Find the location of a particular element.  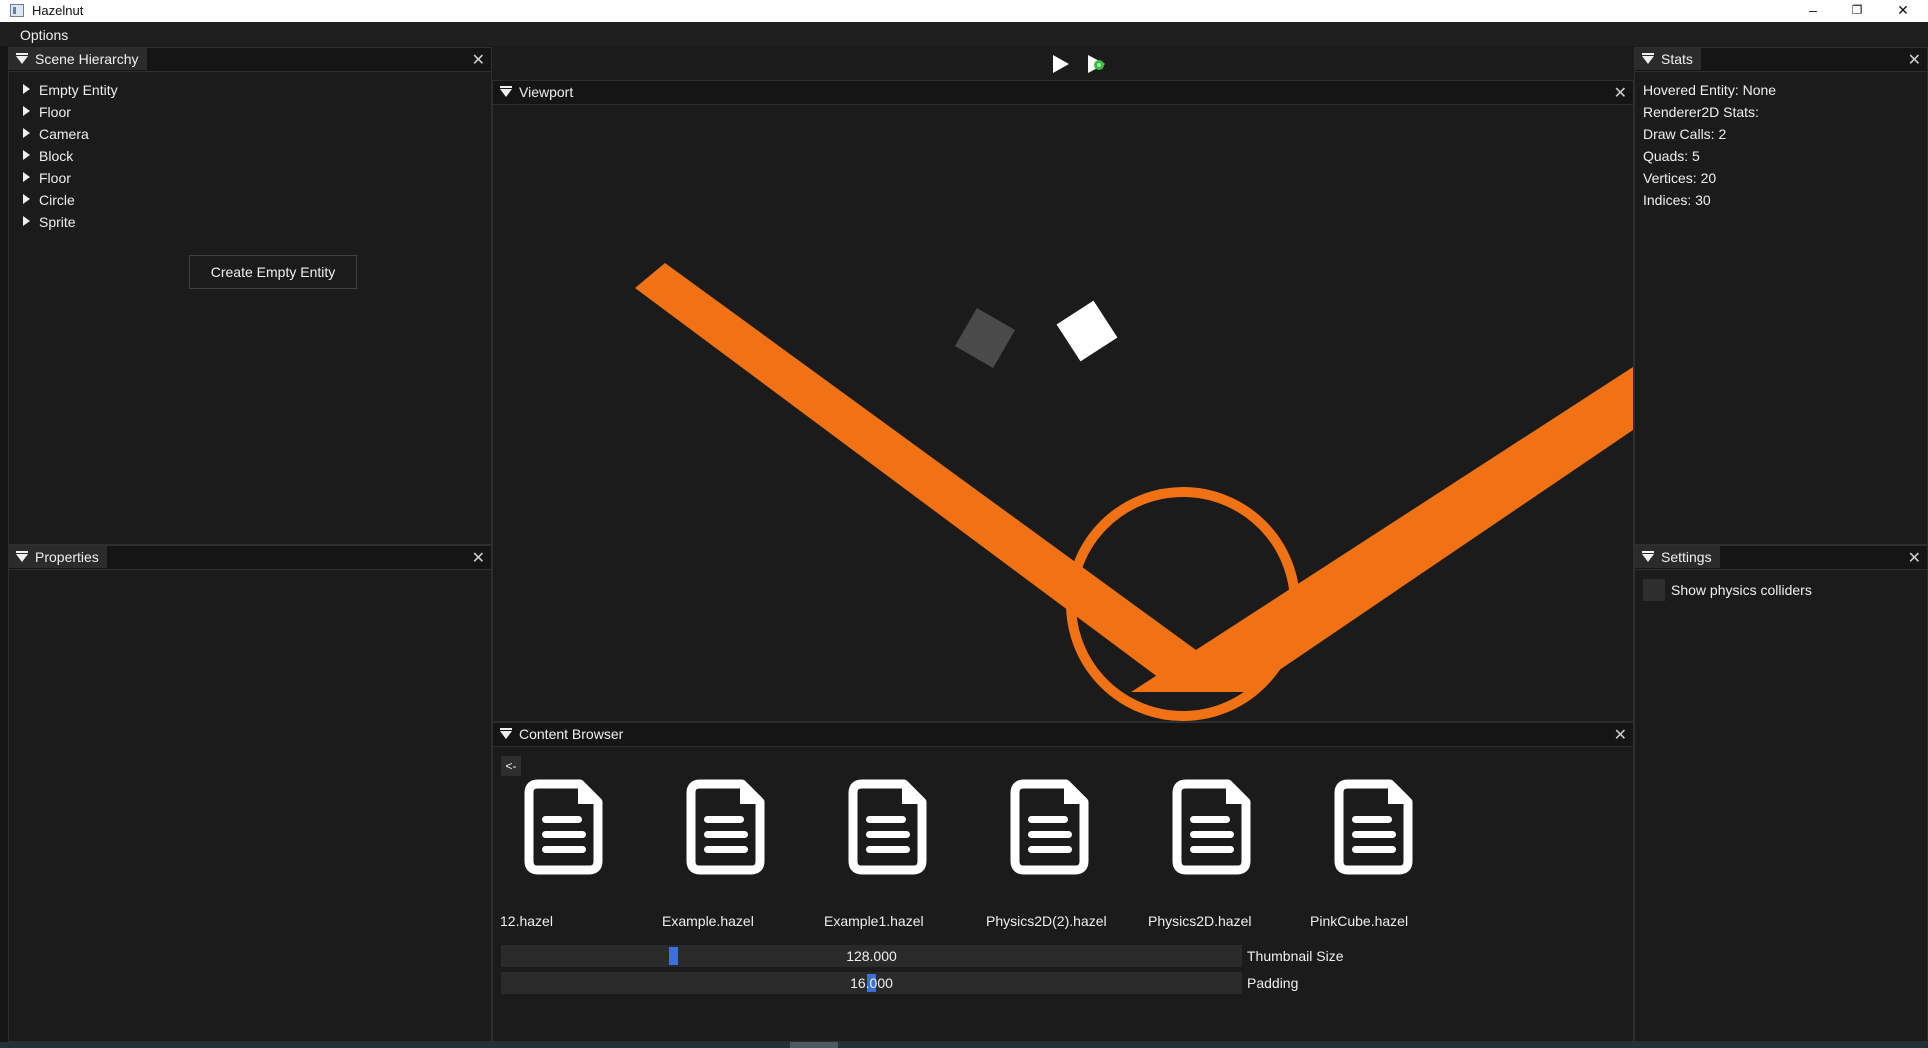

entity-item: Sprite is located at coordinates (49, 223).